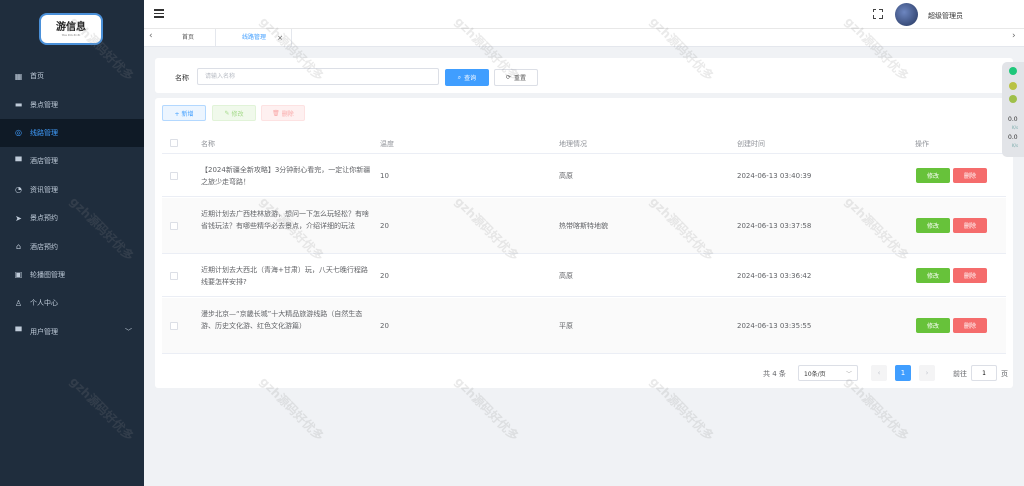  What do you see at coordinates (774, 226) in the screenshot?
I see `cell-time: 2024-06-13 03:37:58` at bounding box center [774, 226].